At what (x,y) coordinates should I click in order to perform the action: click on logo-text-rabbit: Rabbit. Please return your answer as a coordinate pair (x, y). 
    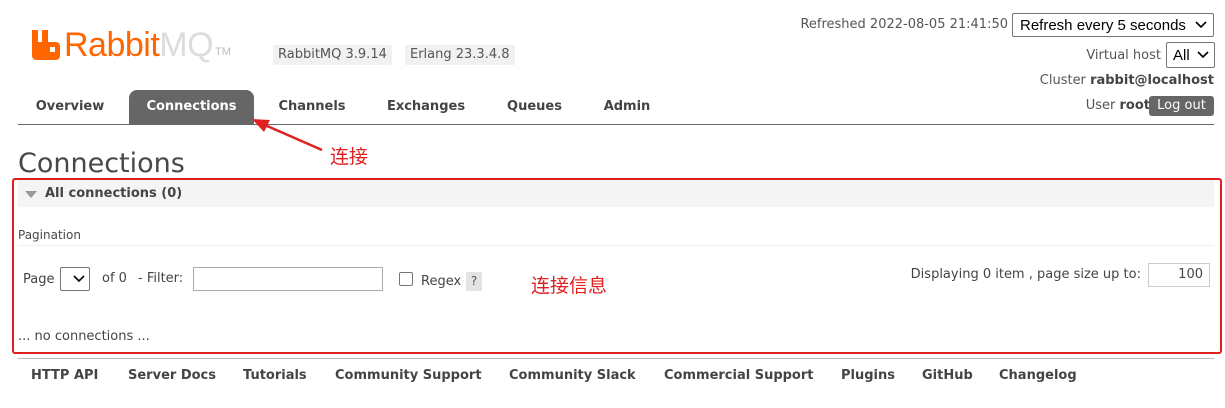
    Looking at the image, I should click on (112, 45).